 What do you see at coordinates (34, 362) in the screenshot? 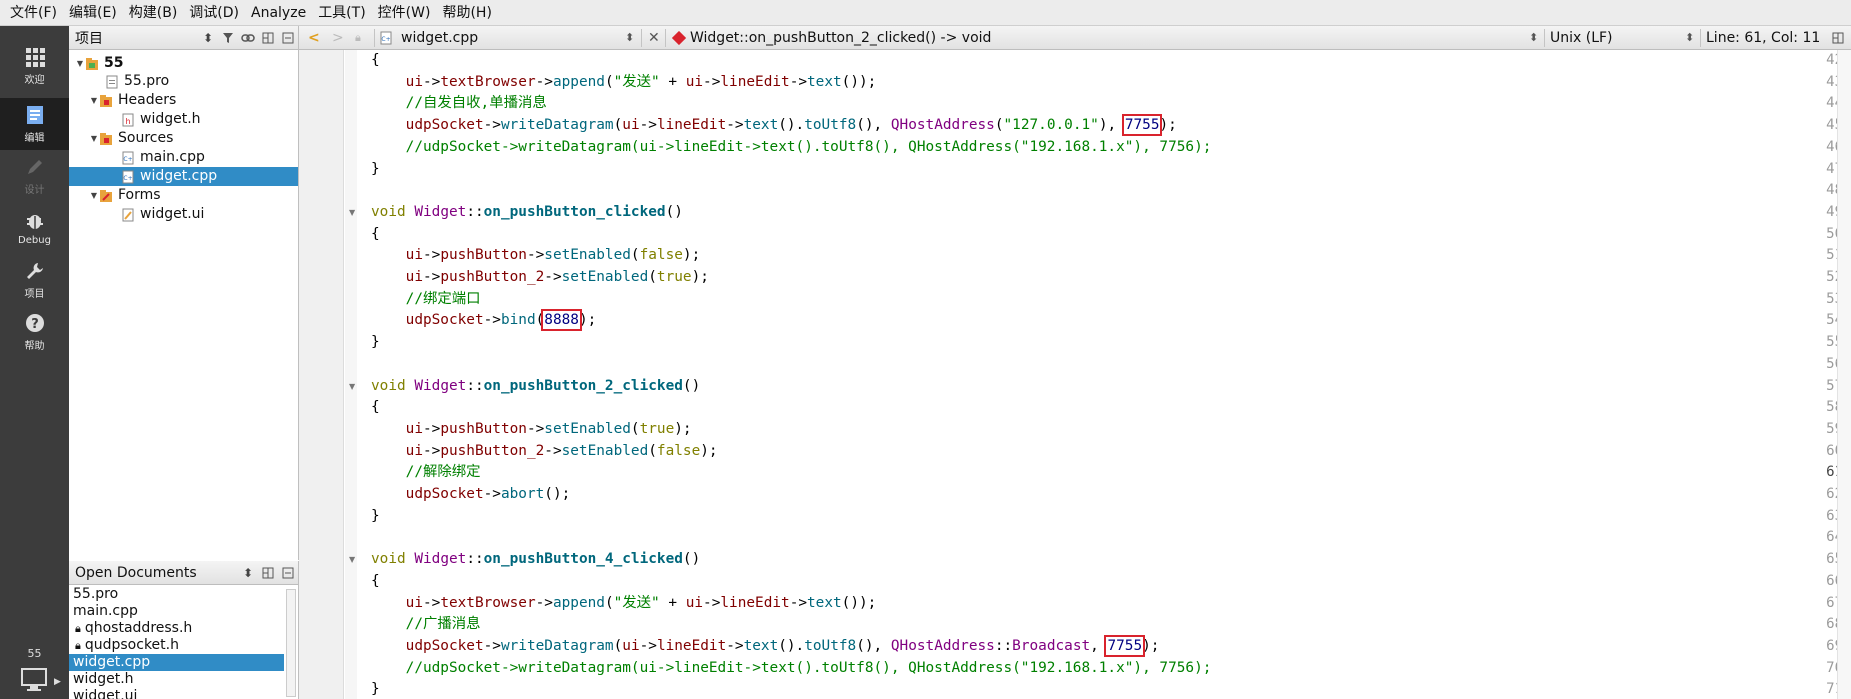
I see `mode-sidebar: 欢迎 编辑 设计 Debug 项目 ? 帮助 55 ▶` at bounding box center [34, 362].